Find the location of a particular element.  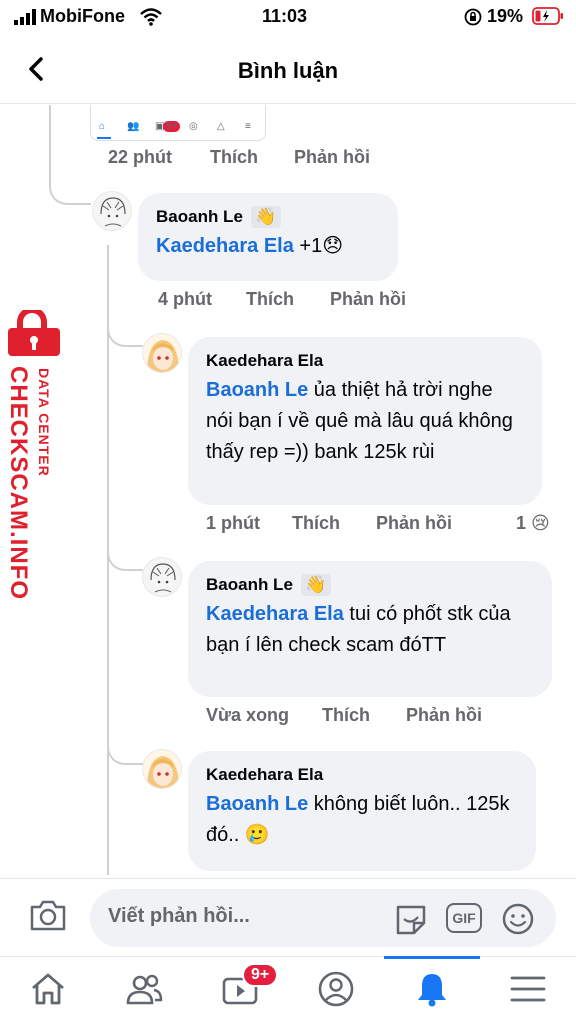

comment-bubble: Baoanh Le 👋 Kaedehara Ela +1😞 is located at coordinates (268, 237).